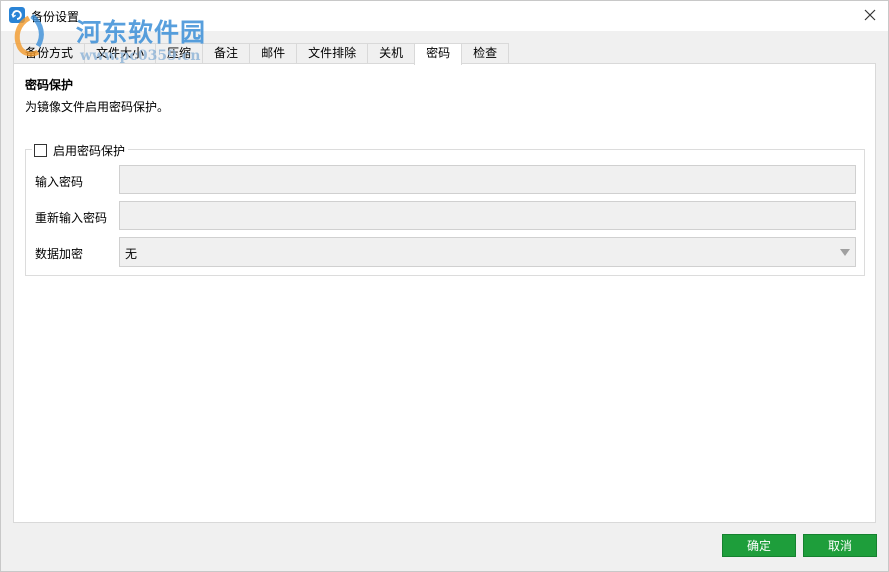 The image size is (889, 572). I want to click on password-input, so click(487, 179).